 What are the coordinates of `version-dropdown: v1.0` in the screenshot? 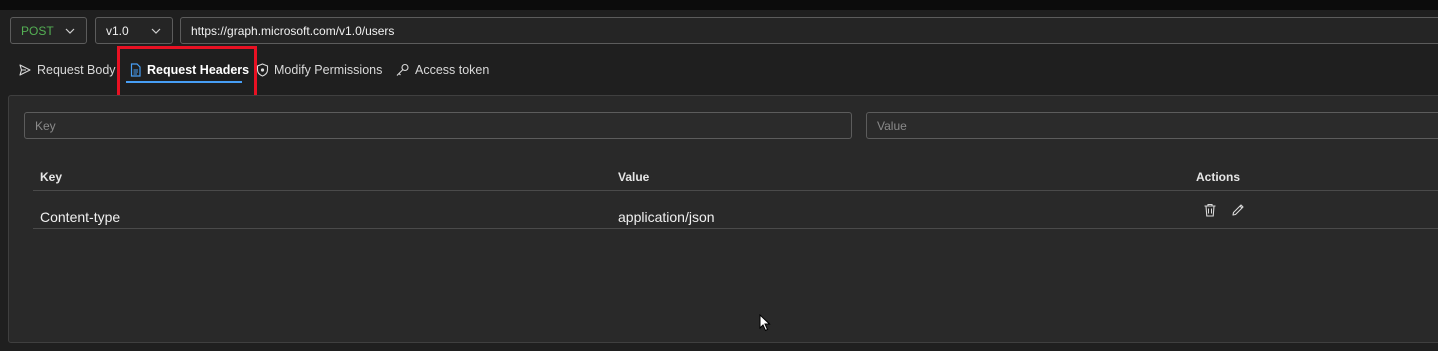 It's located at (134, 30).